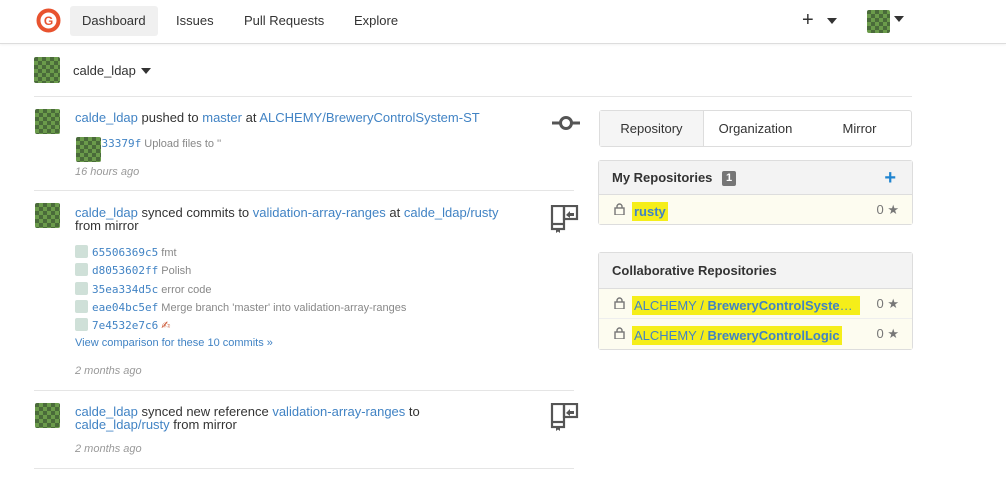 The width and height of the screenshot is (1006, 481). What do you see at coordinates (114, 21) in the screenshot?
I see `nav-dashboard: Dashboard` at bounding box center [114, 21].